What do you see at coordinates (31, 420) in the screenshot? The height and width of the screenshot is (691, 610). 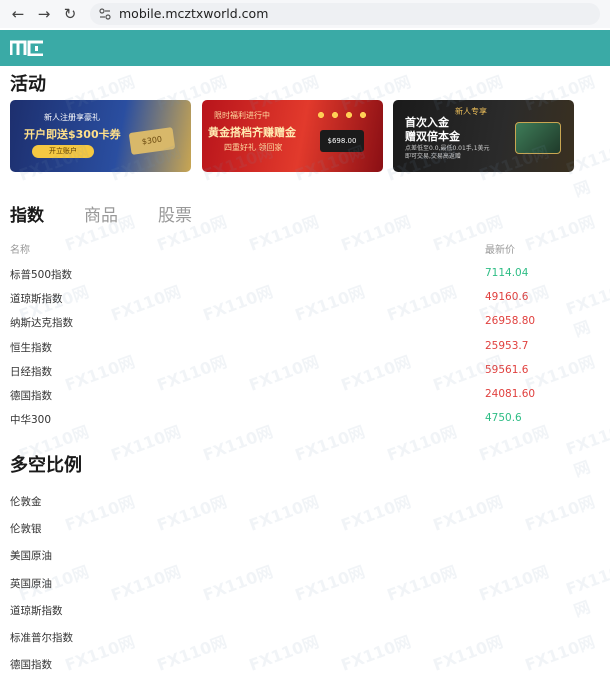 I see `quote-name: 中华300` at bounding box center [31, 420].